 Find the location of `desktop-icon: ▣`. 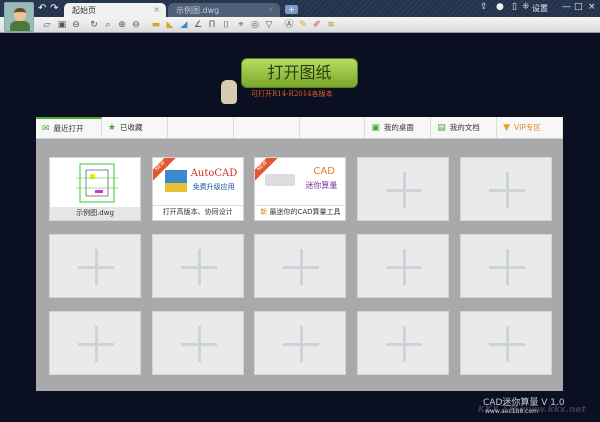

desktop-icon: ▣ is located at coordinates (375, 127).